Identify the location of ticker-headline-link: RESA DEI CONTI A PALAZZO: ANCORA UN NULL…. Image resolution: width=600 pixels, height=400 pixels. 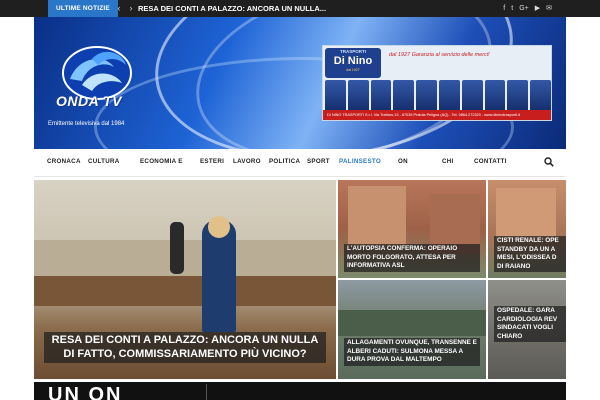
(232, 8).